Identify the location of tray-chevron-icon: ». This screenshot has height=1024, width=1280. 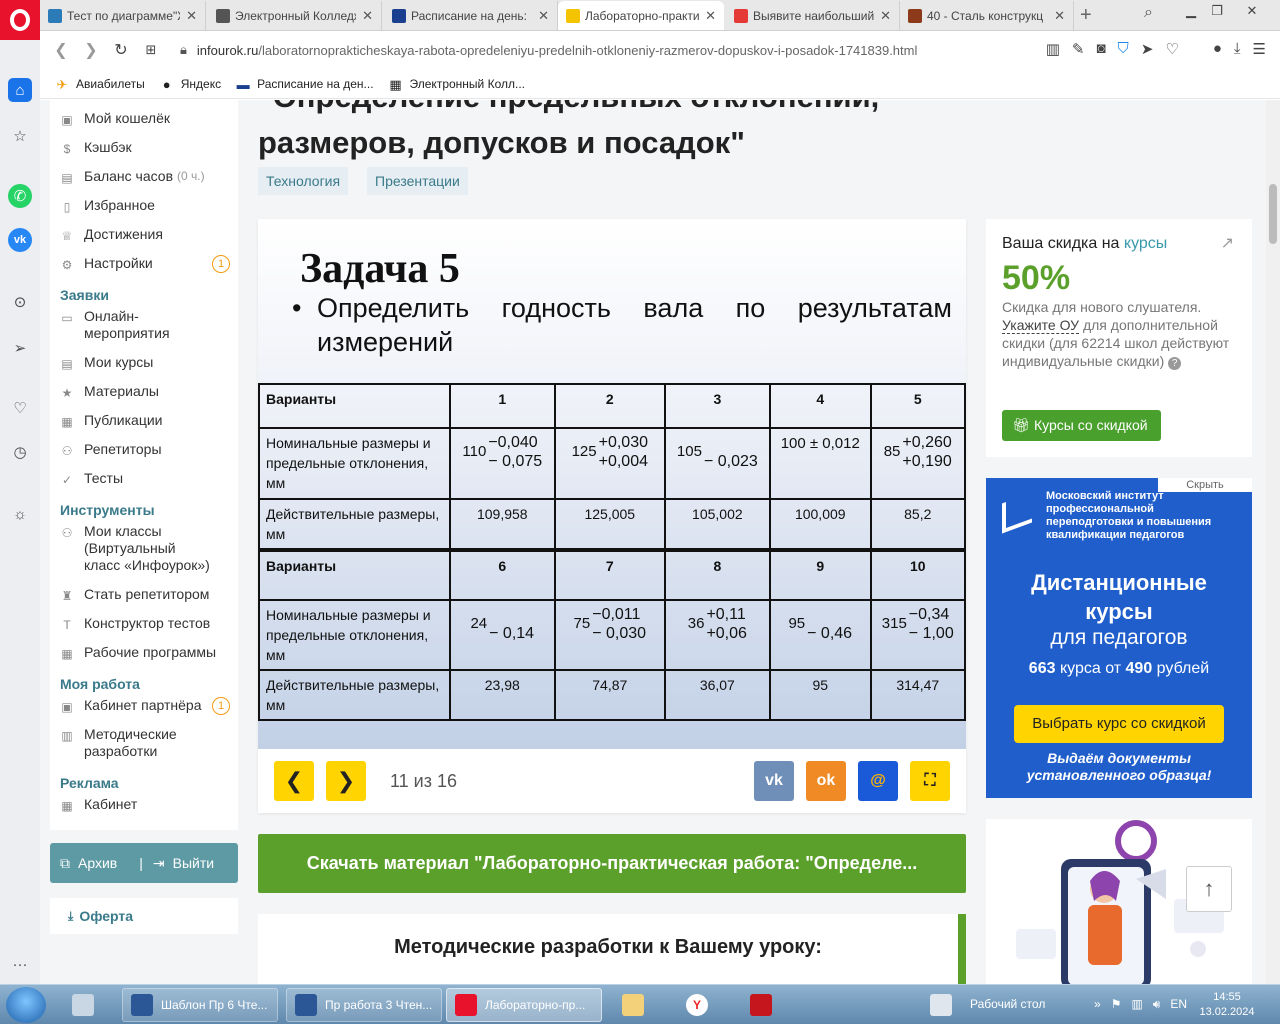
(1097, 1004).